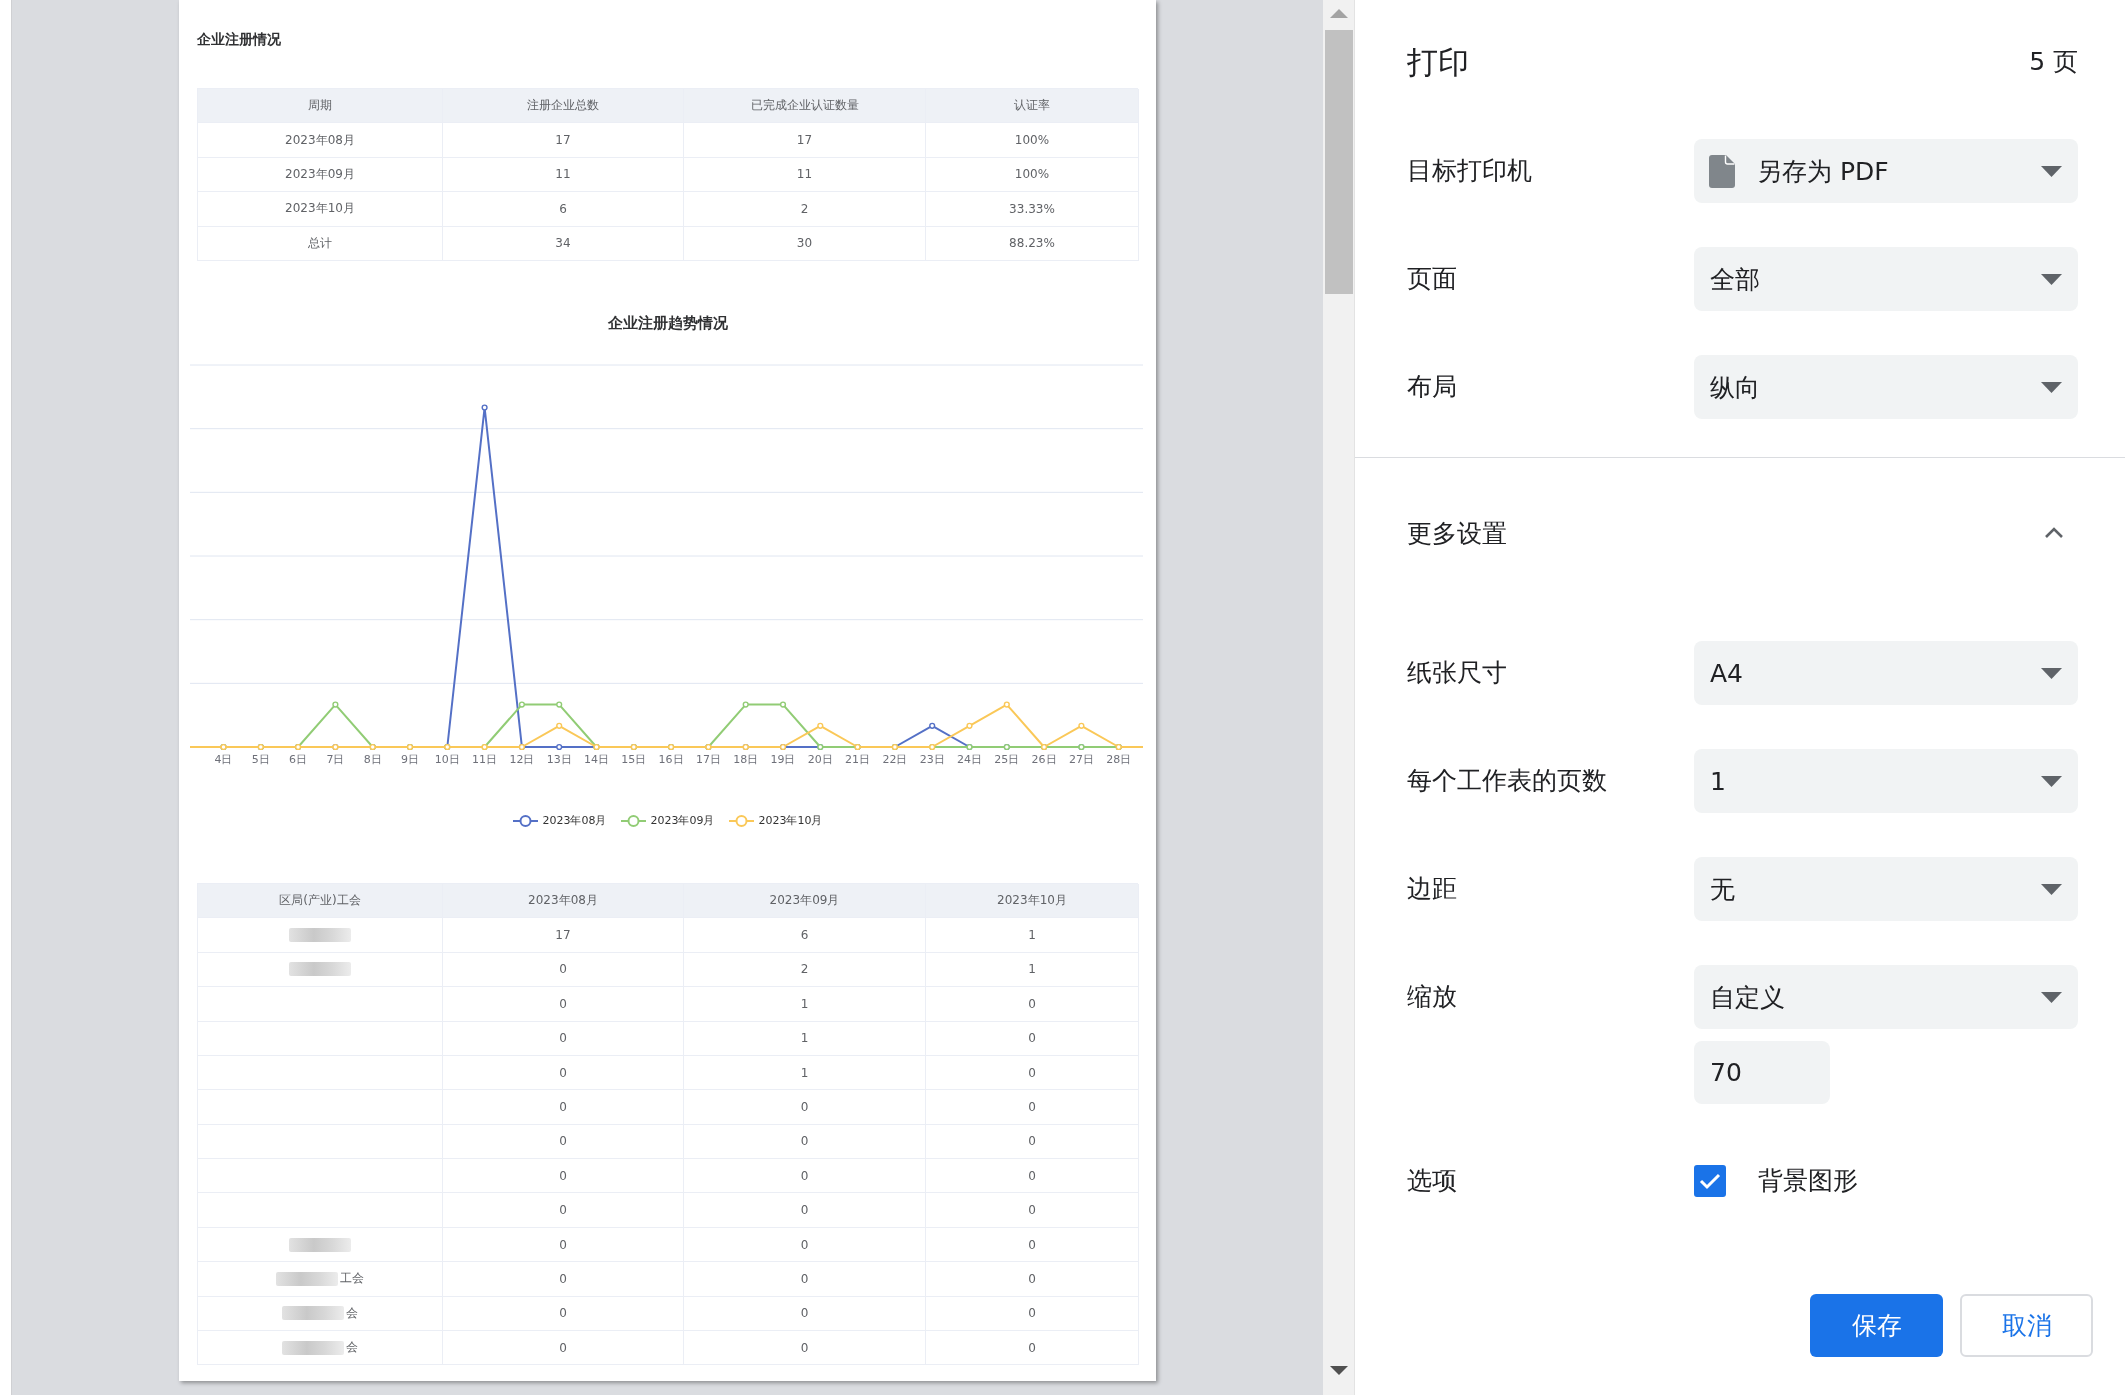  I want to click on axis-label: 11日, so click(485, 759).